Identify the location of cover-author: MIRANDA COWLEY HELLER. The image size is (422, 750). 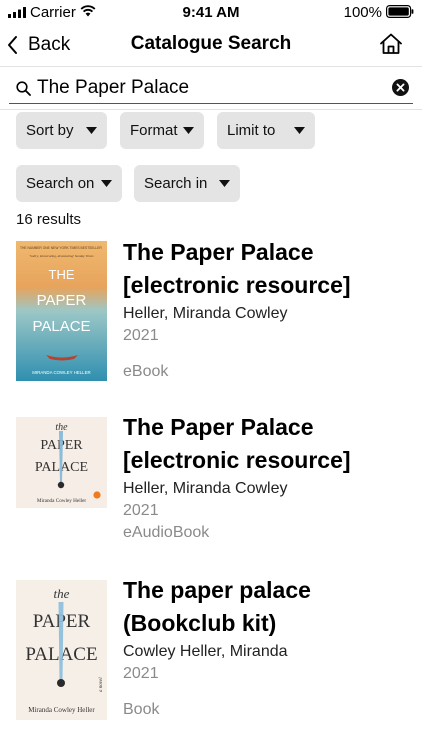
(61, 372).